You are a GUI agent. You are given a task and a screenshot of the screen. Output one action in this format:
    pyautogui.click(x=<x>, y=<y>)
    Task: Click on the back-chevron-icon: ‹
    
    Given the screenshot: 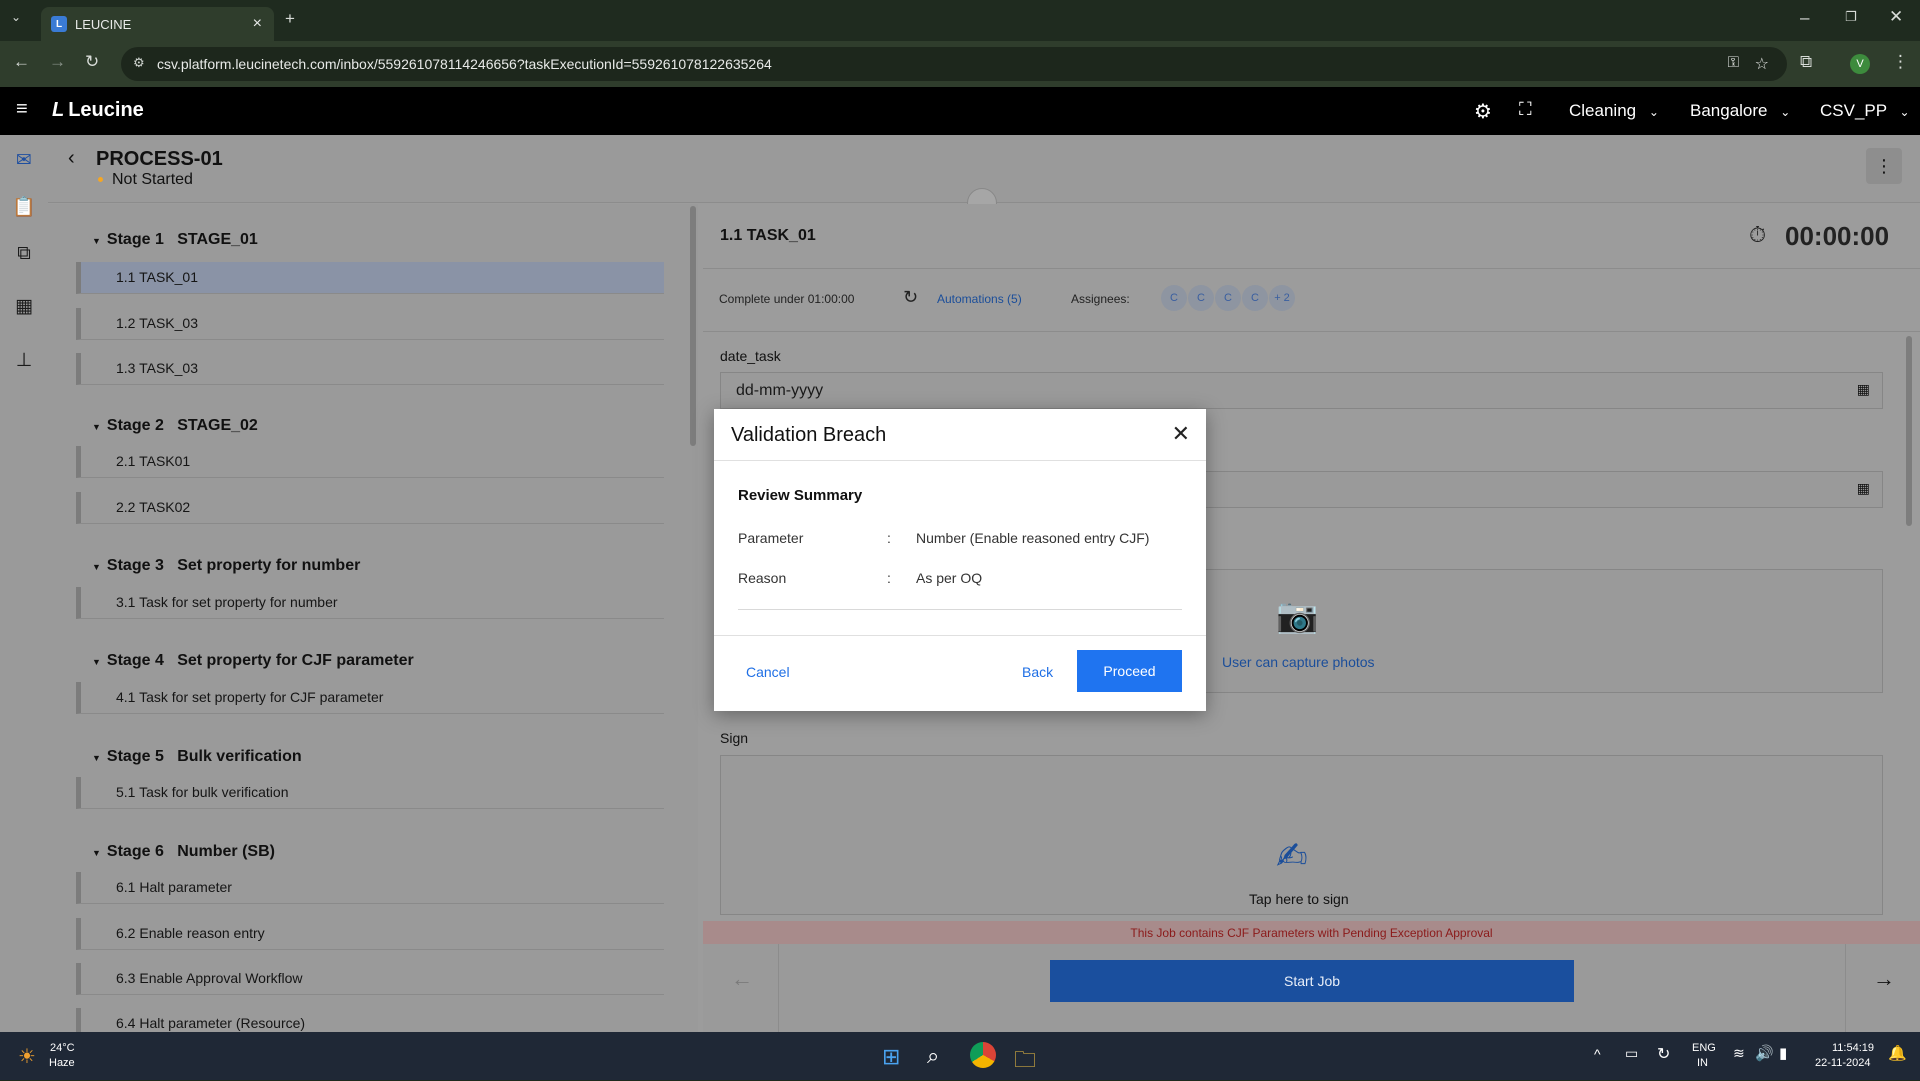 What is the action you would take?
    pyautogui.click(x=71, y=158)
    